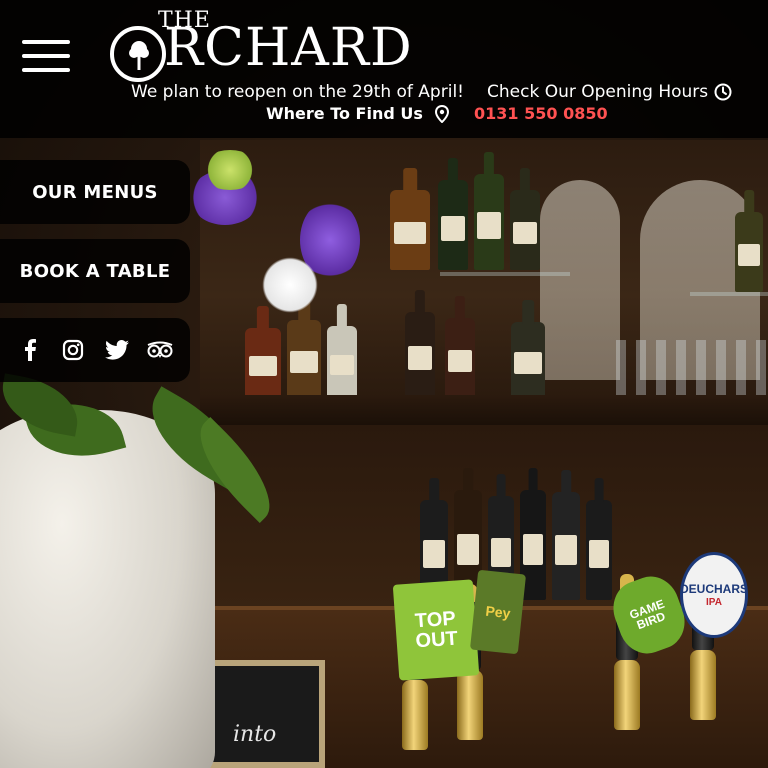  Describe the element at coordinates (580, 280) in the screenshot. I see `arched-window` at that location.